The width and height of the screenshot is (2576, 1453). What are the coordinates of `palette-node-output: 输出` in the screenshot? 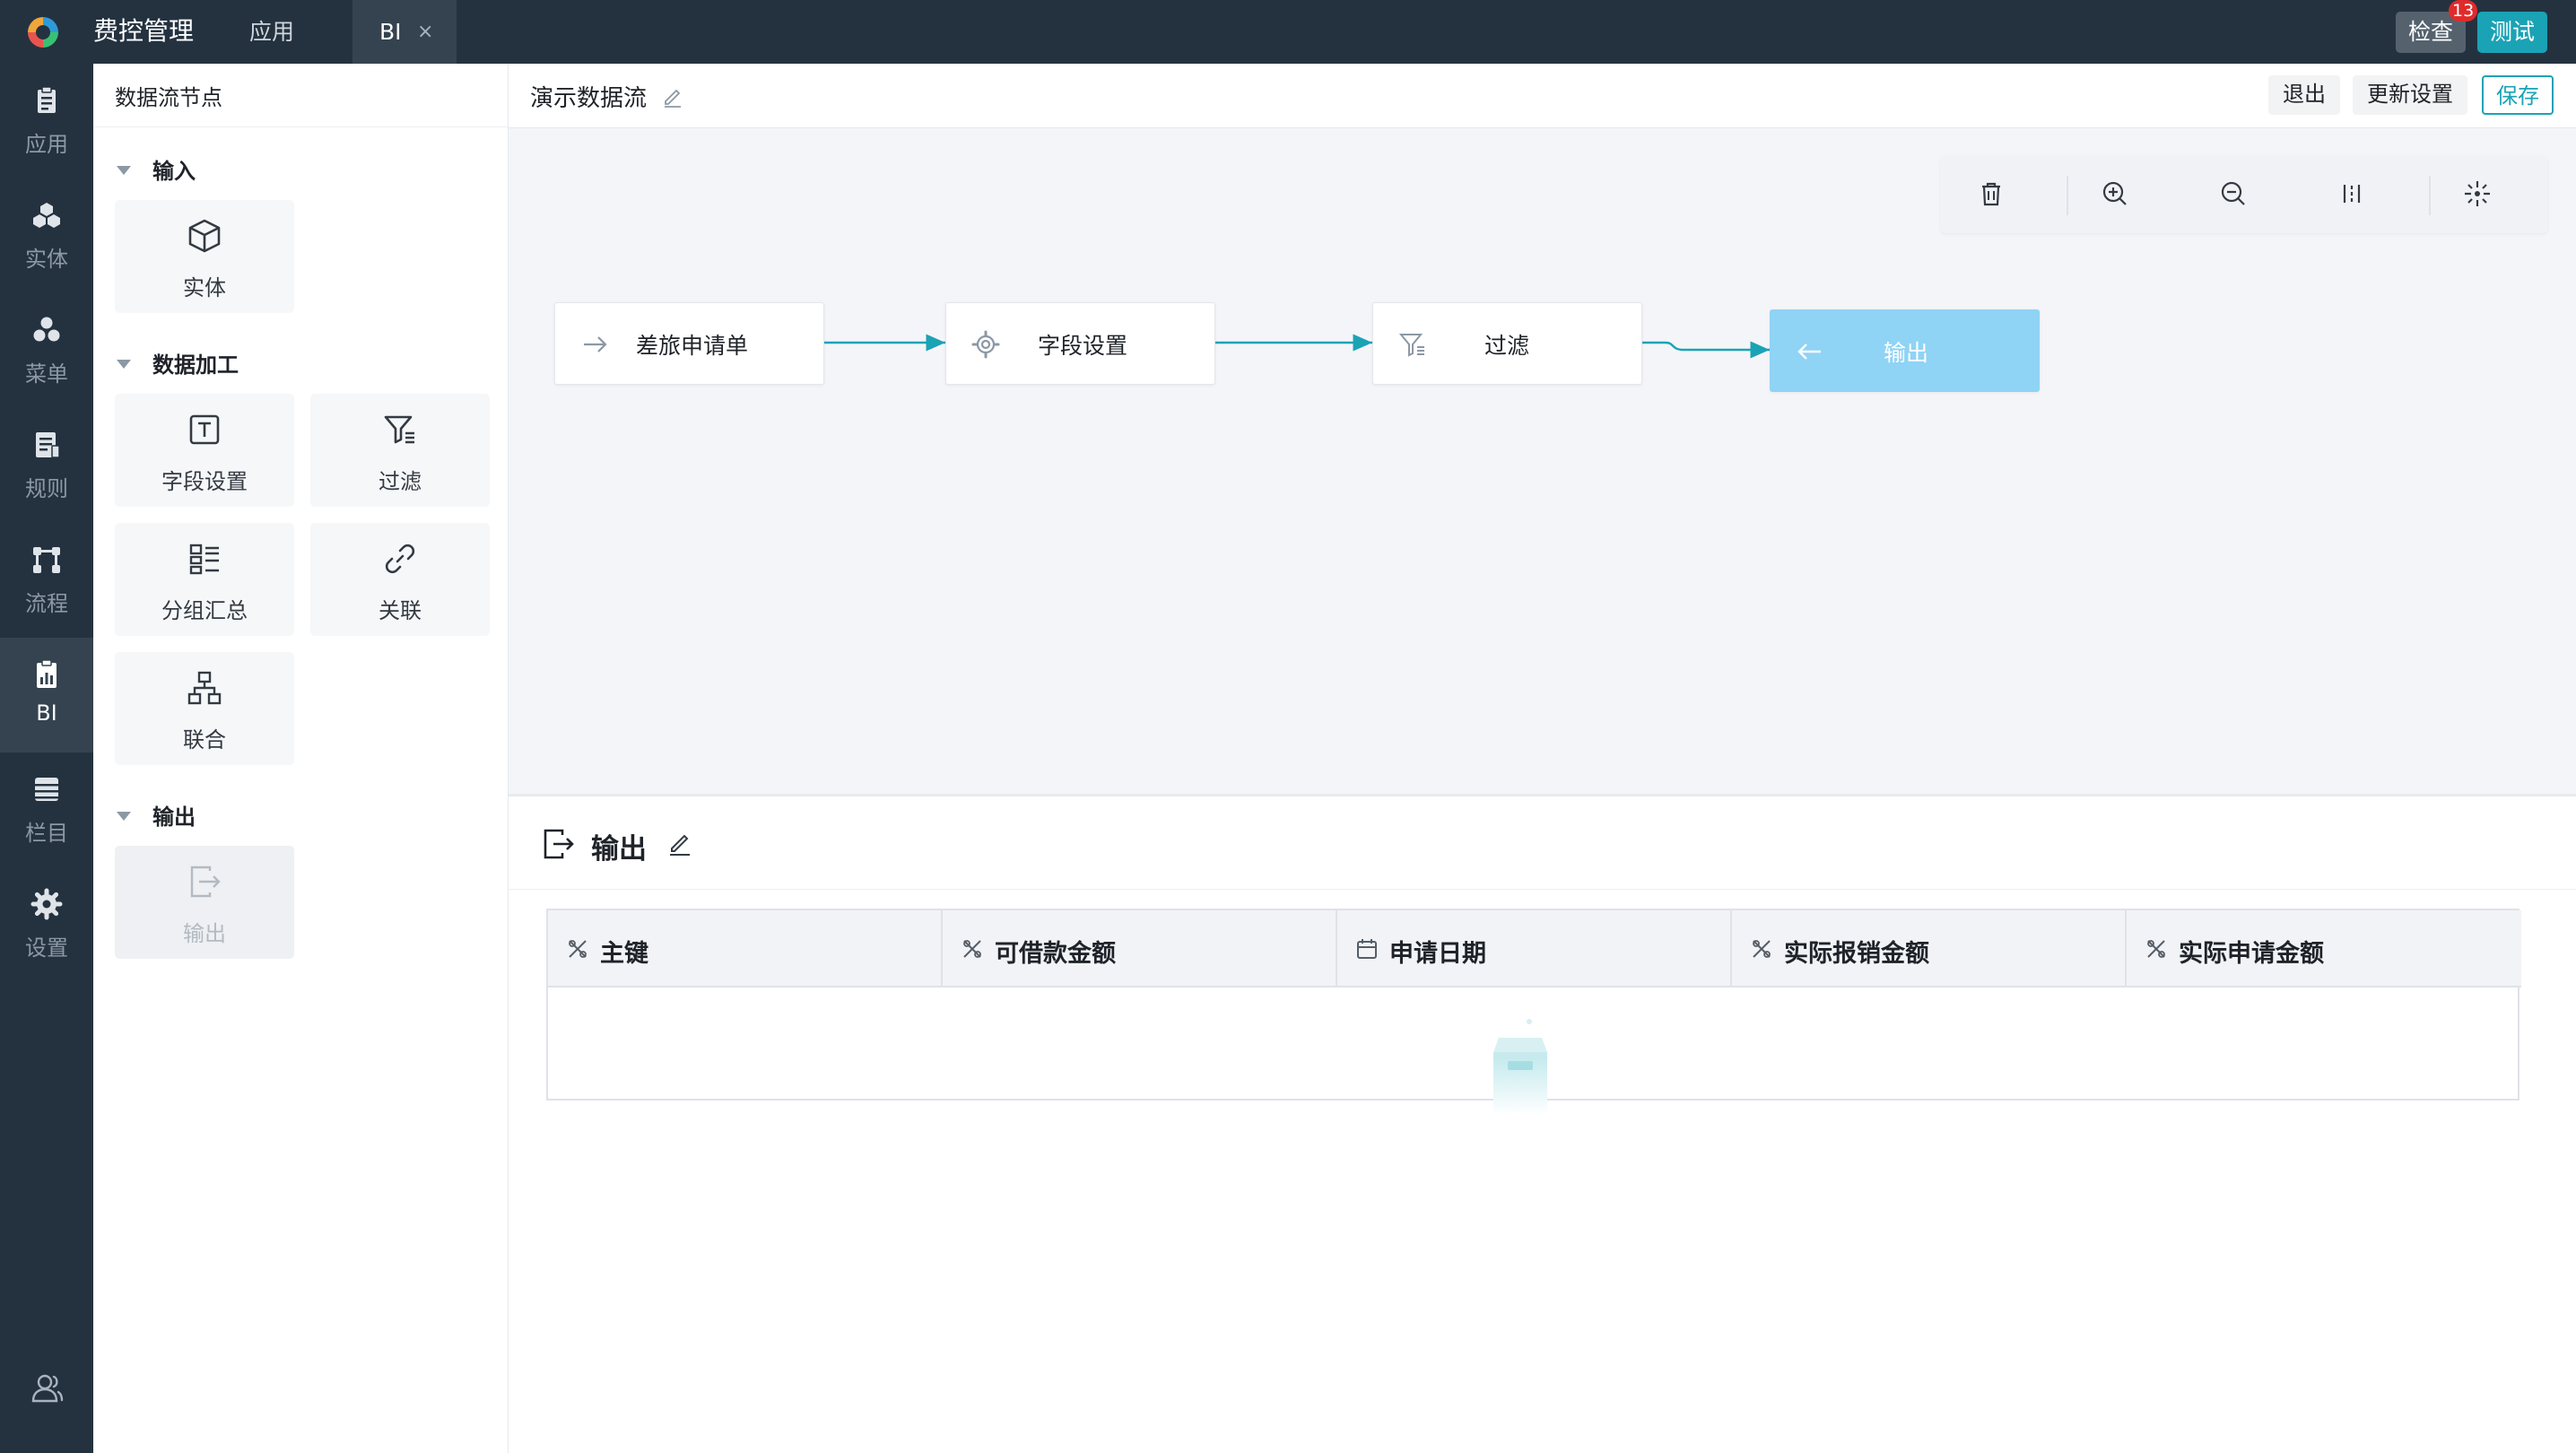 It's located at (204, 902).